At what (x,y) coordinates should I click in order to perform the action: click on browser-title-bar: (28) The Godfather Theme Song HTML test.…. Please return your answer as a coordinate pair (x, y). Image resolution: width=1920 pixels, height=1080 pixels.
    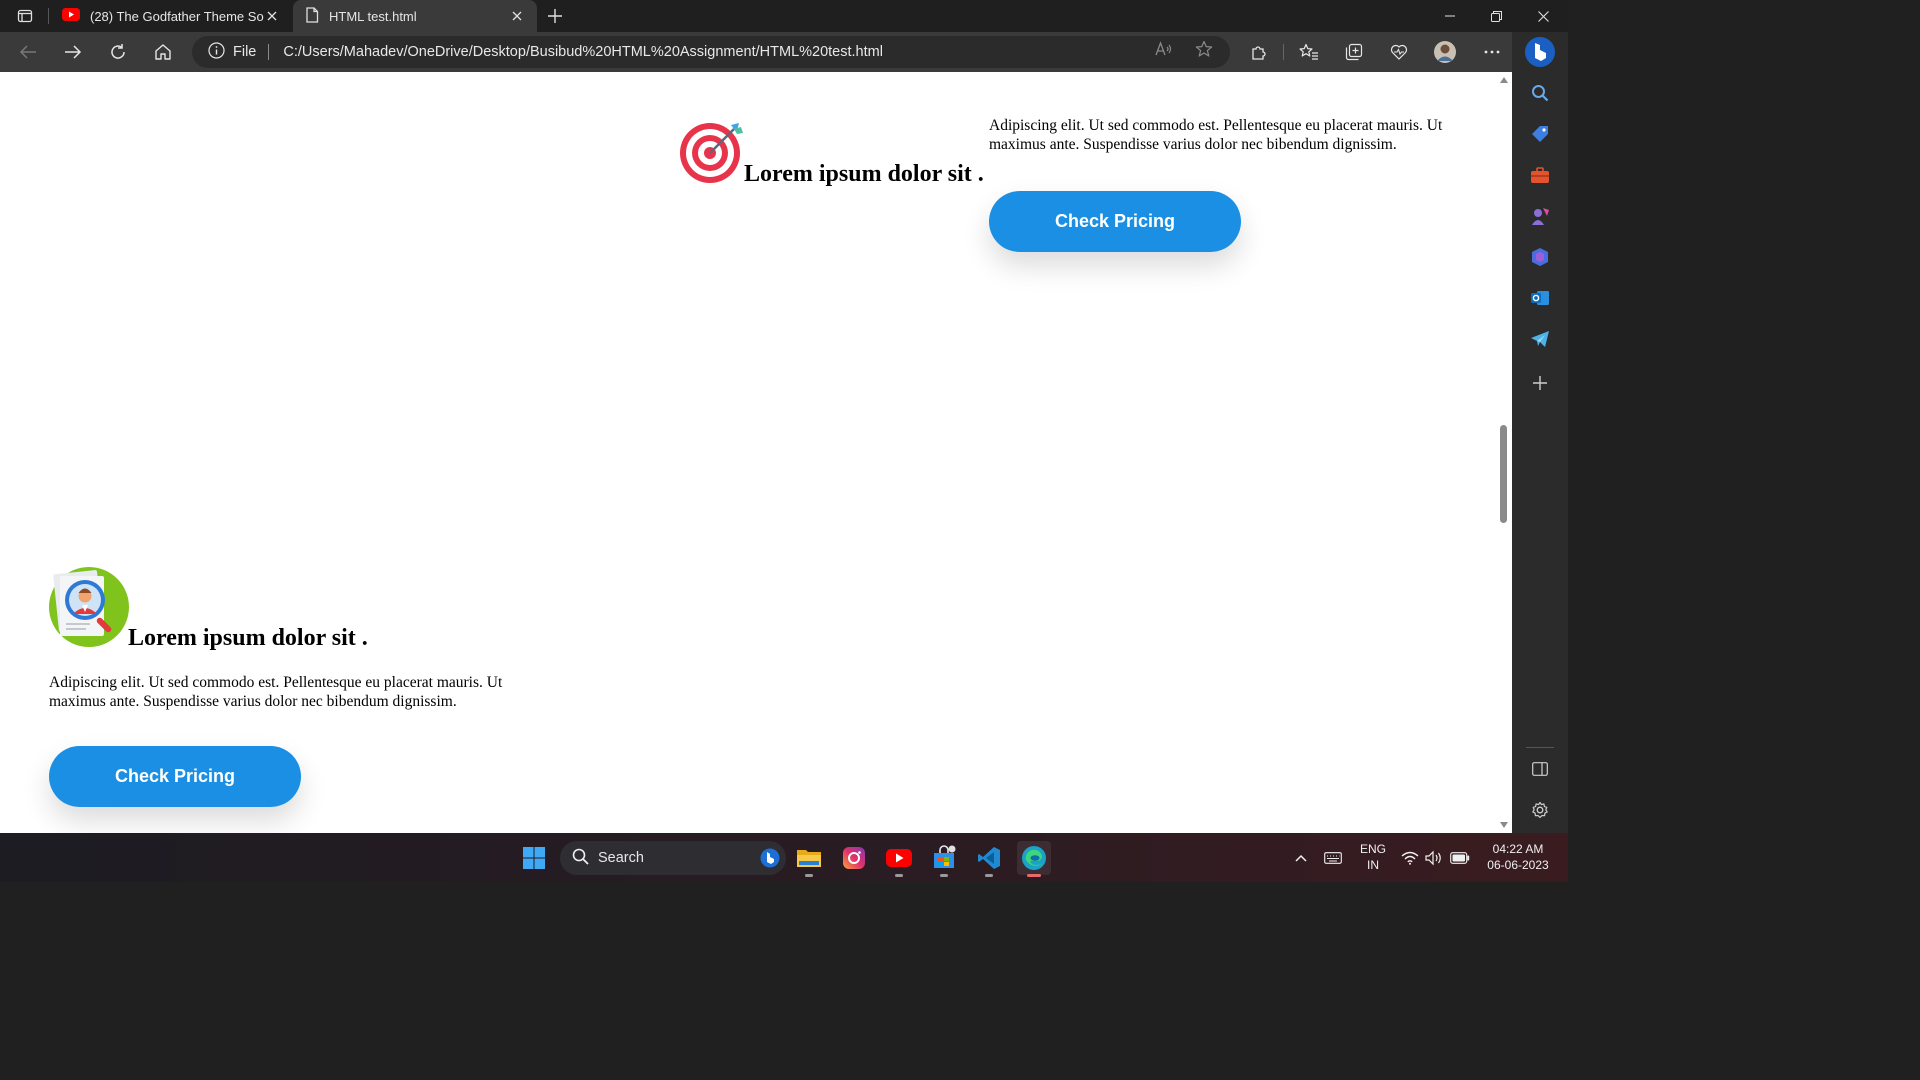
    Looking at the image, I should click on (784, 16).